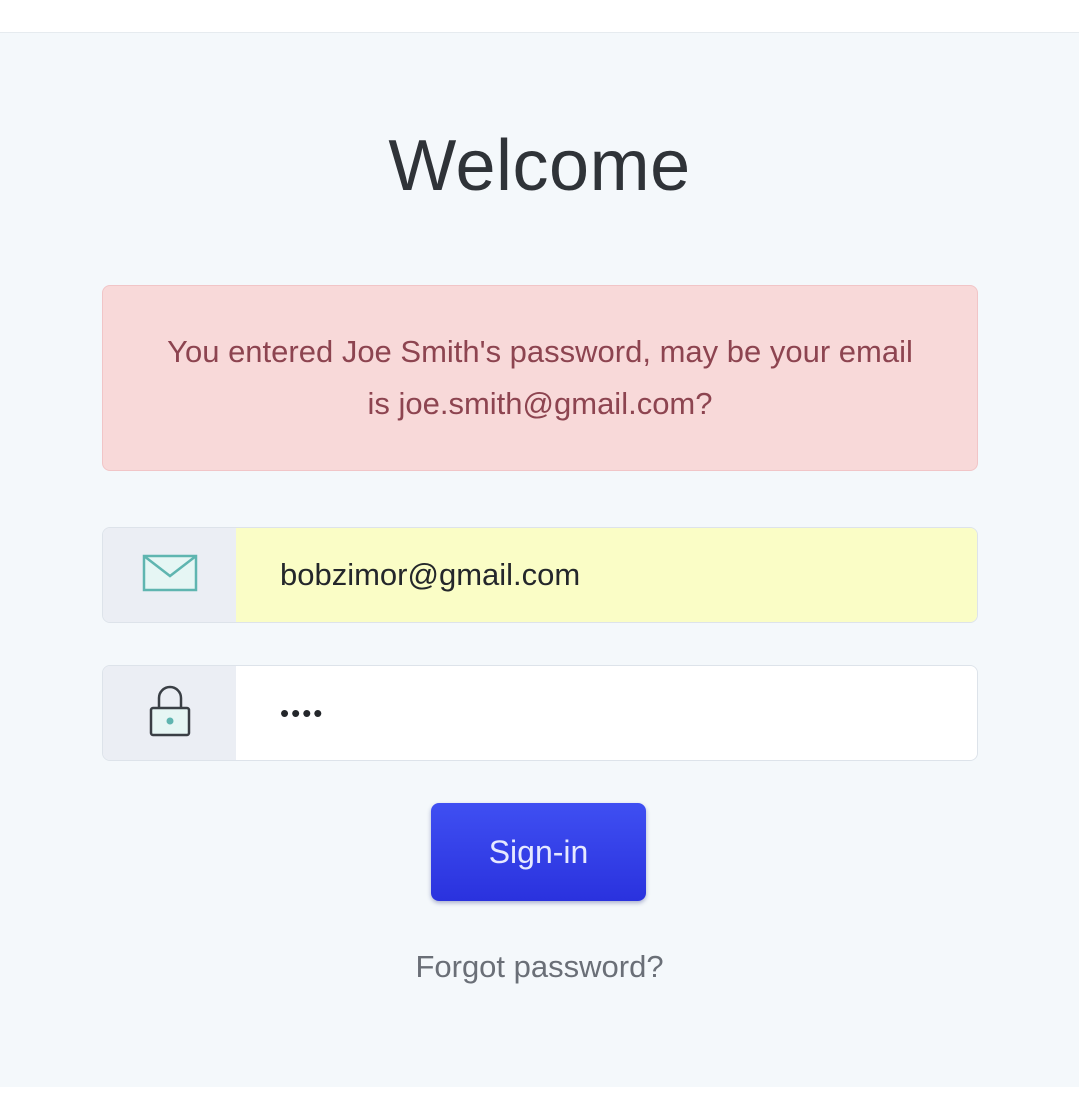 The width and height of the screenshot is (1079, 1100). Describe the element at coordinates (606, 575) in the screenshot. I see `email-input` at that location.